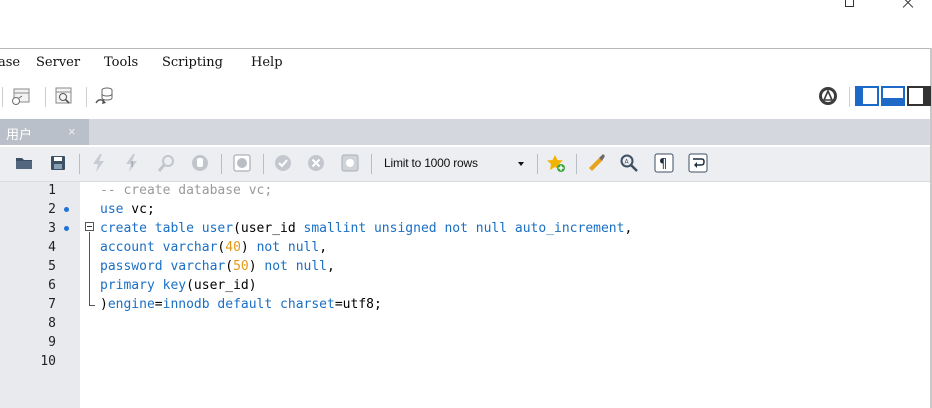 The height and width of the screenshot is (408, 932). I want to click on svg-text: A, so click(627, 162).